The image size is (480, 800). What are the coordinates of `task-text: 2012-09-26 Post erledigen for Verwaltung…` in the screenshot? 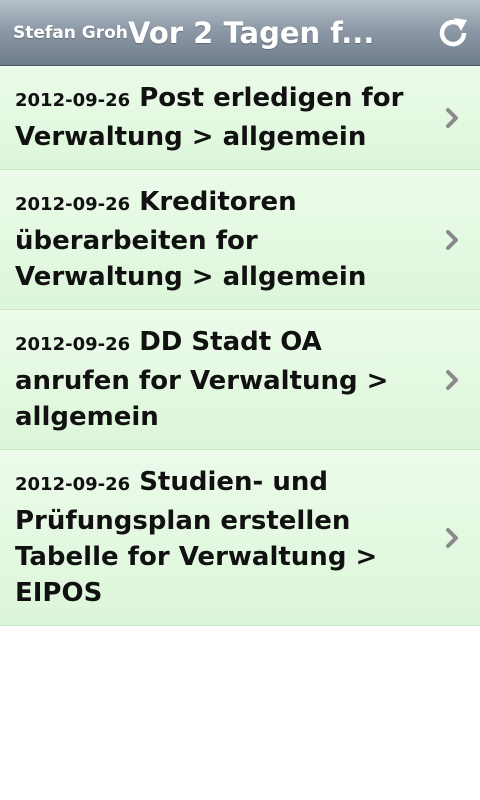 It's located at (223, 117).